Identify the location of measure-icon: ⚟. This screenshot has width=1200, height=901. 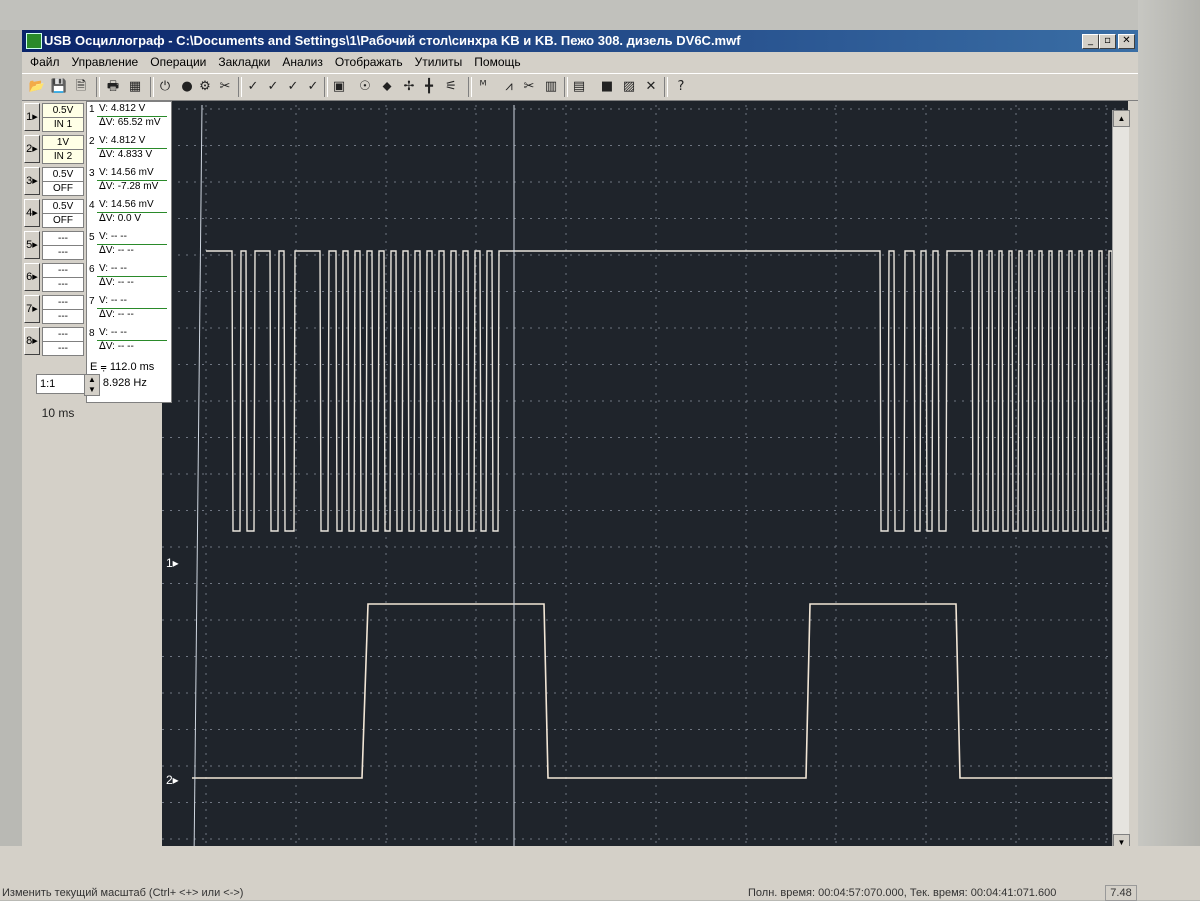
(451, 87).